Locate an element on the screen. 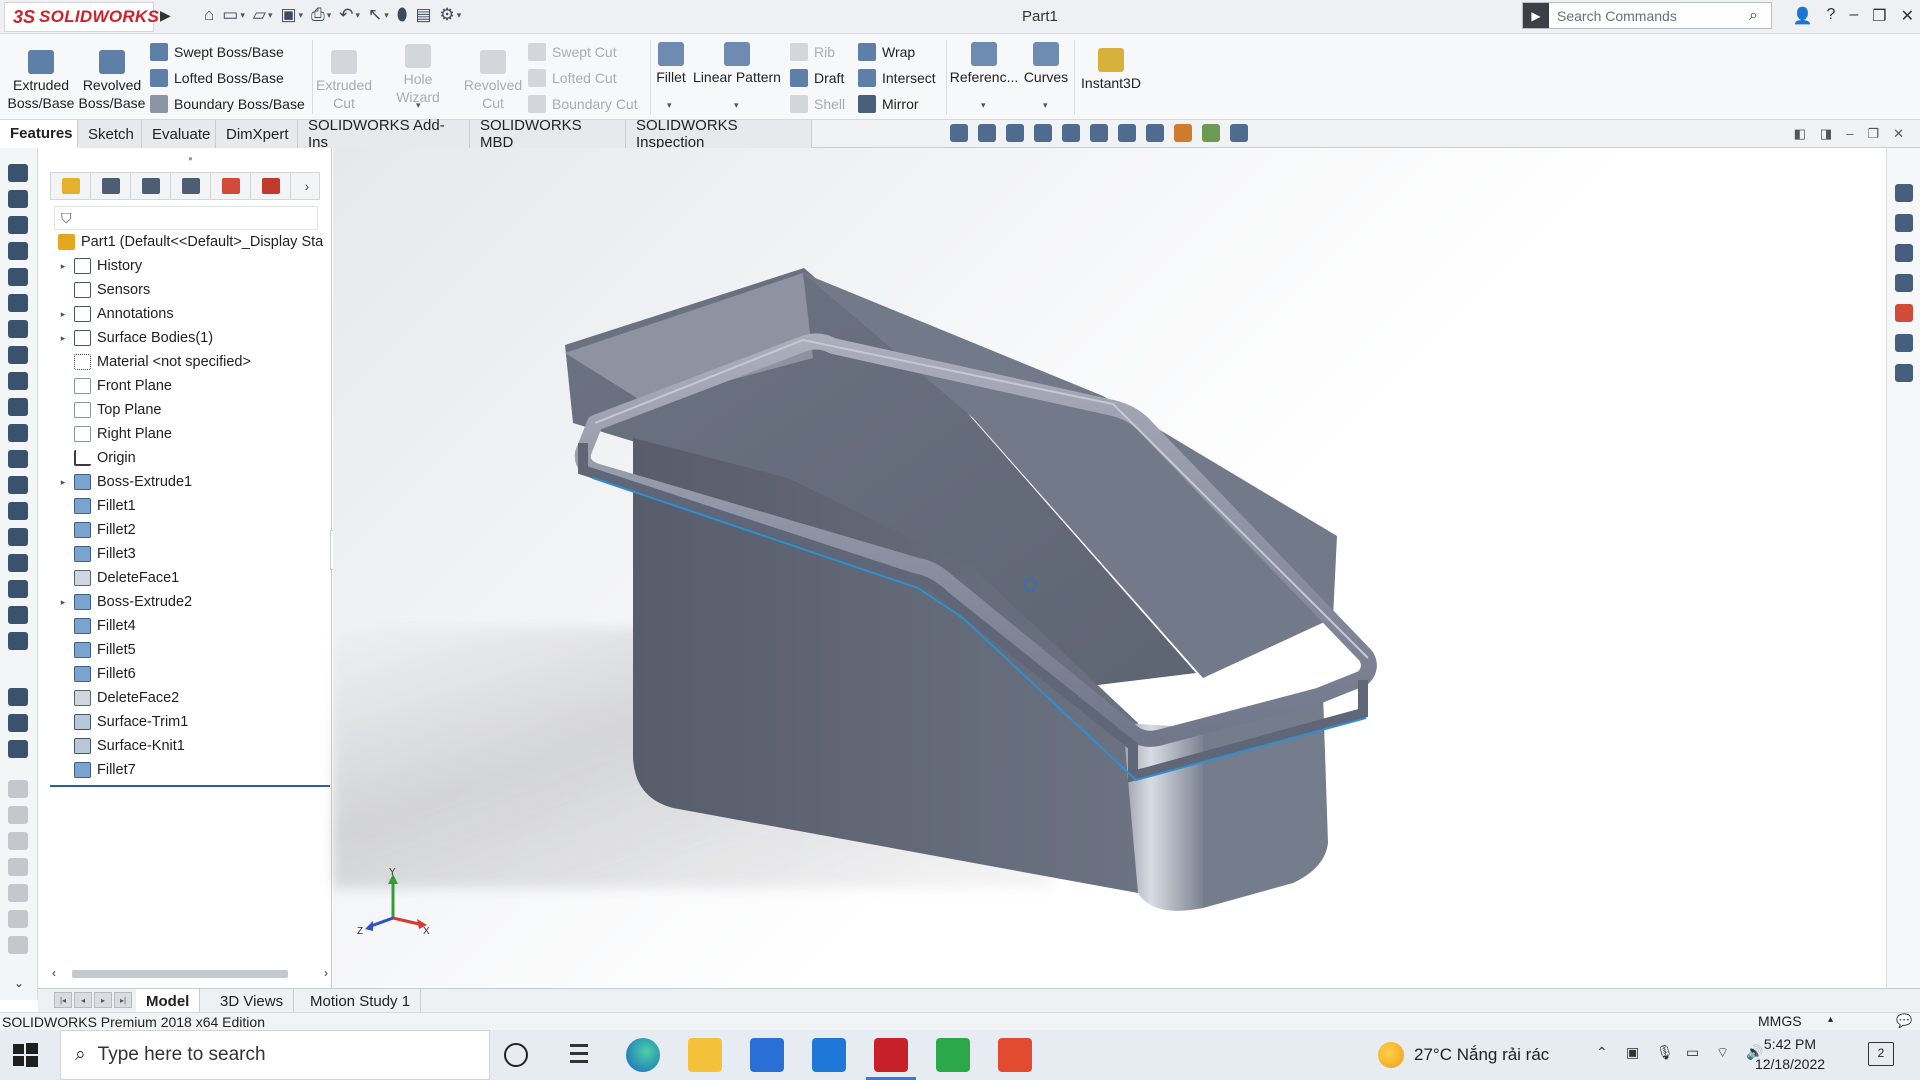 This screenshot has height=1080, width=1920. swept-boss-button: Swept Boss/Base is located at coordinates (217, 52).